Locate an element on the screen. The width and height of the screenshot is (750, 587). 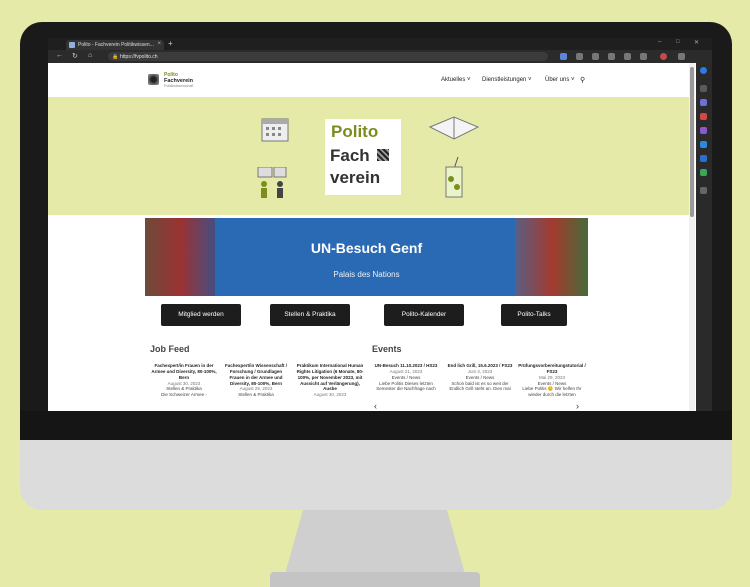
hero-word-polito: Polito is located at coordinates (355, 131).